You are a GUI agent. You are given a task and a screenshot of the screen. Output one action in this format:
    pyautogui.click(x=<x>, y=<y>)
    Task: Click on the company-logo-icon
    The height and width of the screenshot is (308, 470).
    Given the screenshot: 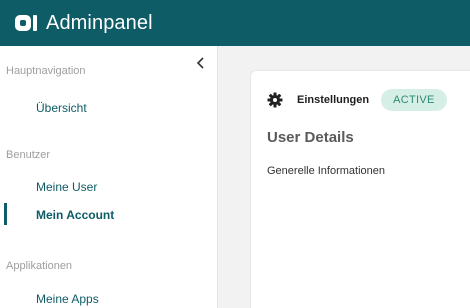 What is the action you would take?
    pyautogui.click(x=26, y=23)
    